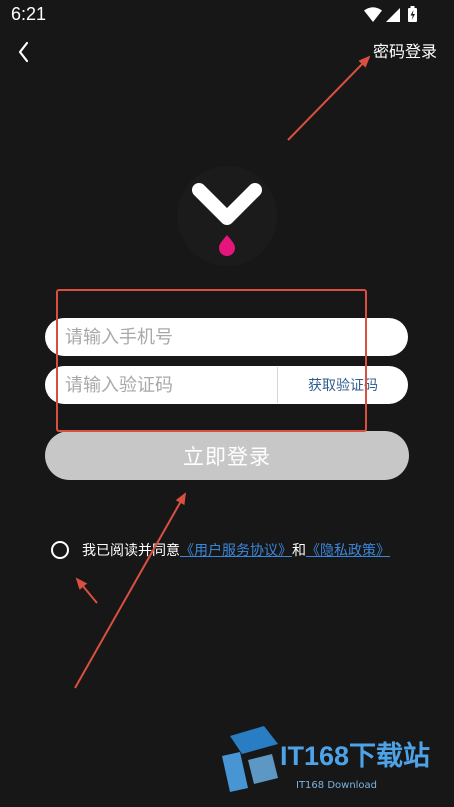 This screenshot has height=807, width=454. I want to click on agreement-conjunction: 和, so click(299, 551).